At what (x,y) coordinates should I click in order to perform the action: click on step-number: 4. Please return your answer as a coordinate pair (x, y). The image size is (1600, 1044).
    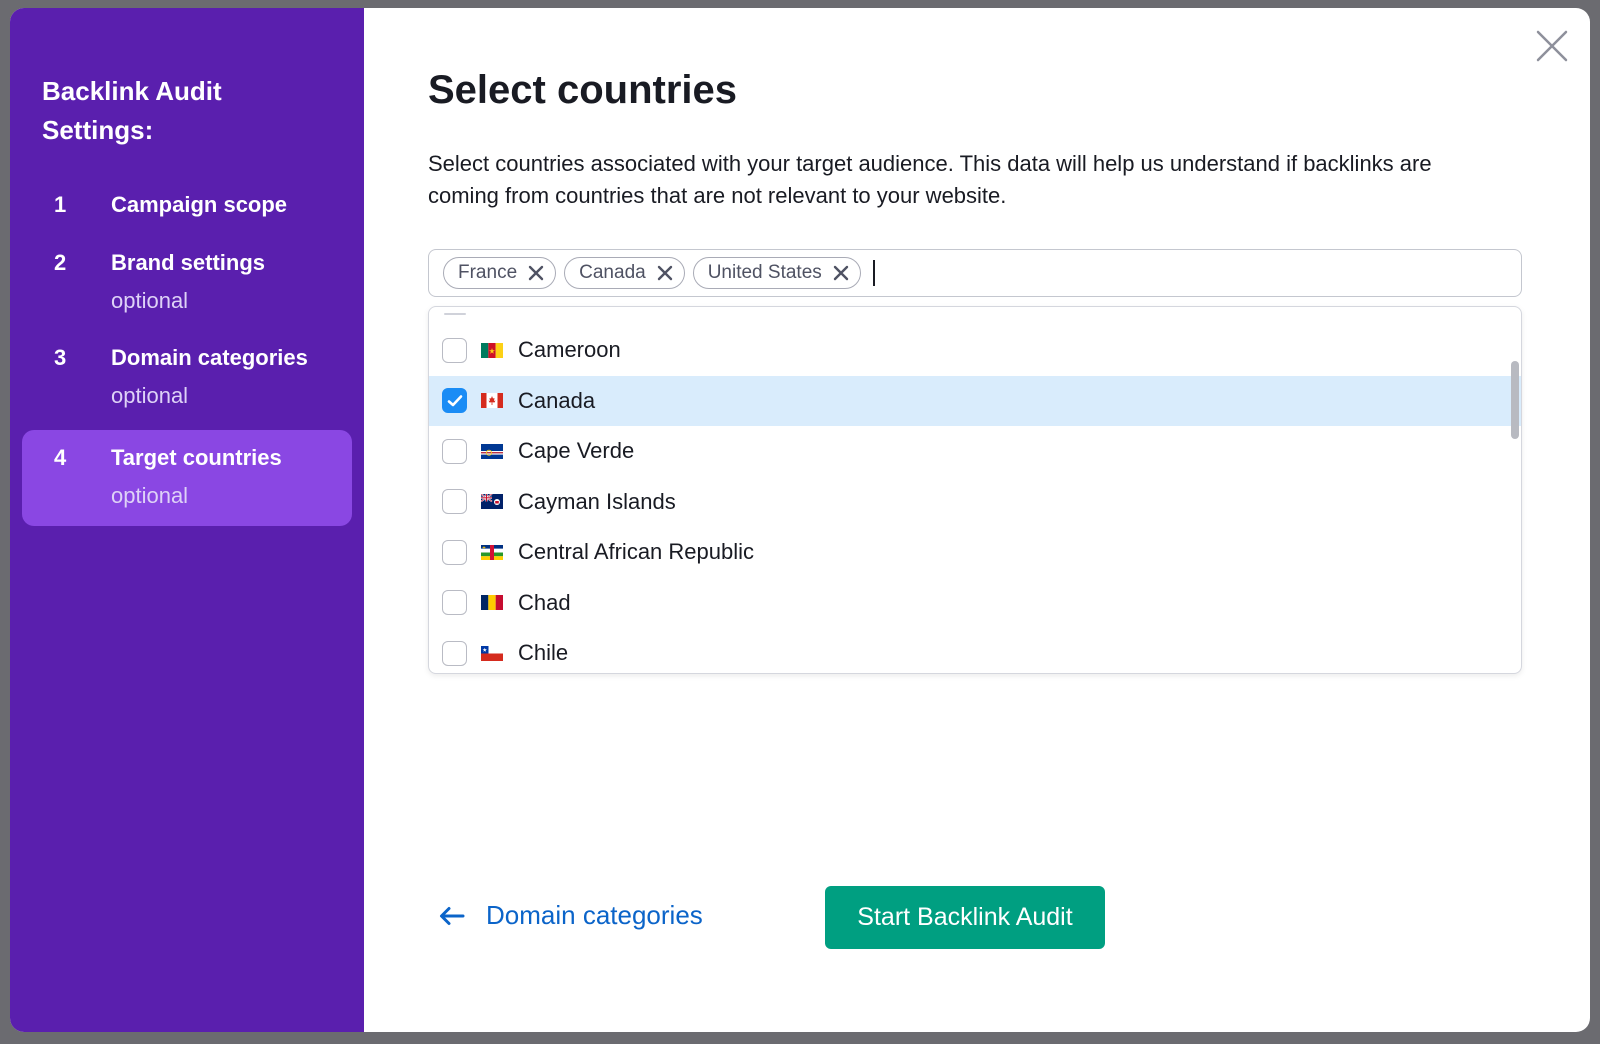
    Looking at the image, I should click on (60, 457).